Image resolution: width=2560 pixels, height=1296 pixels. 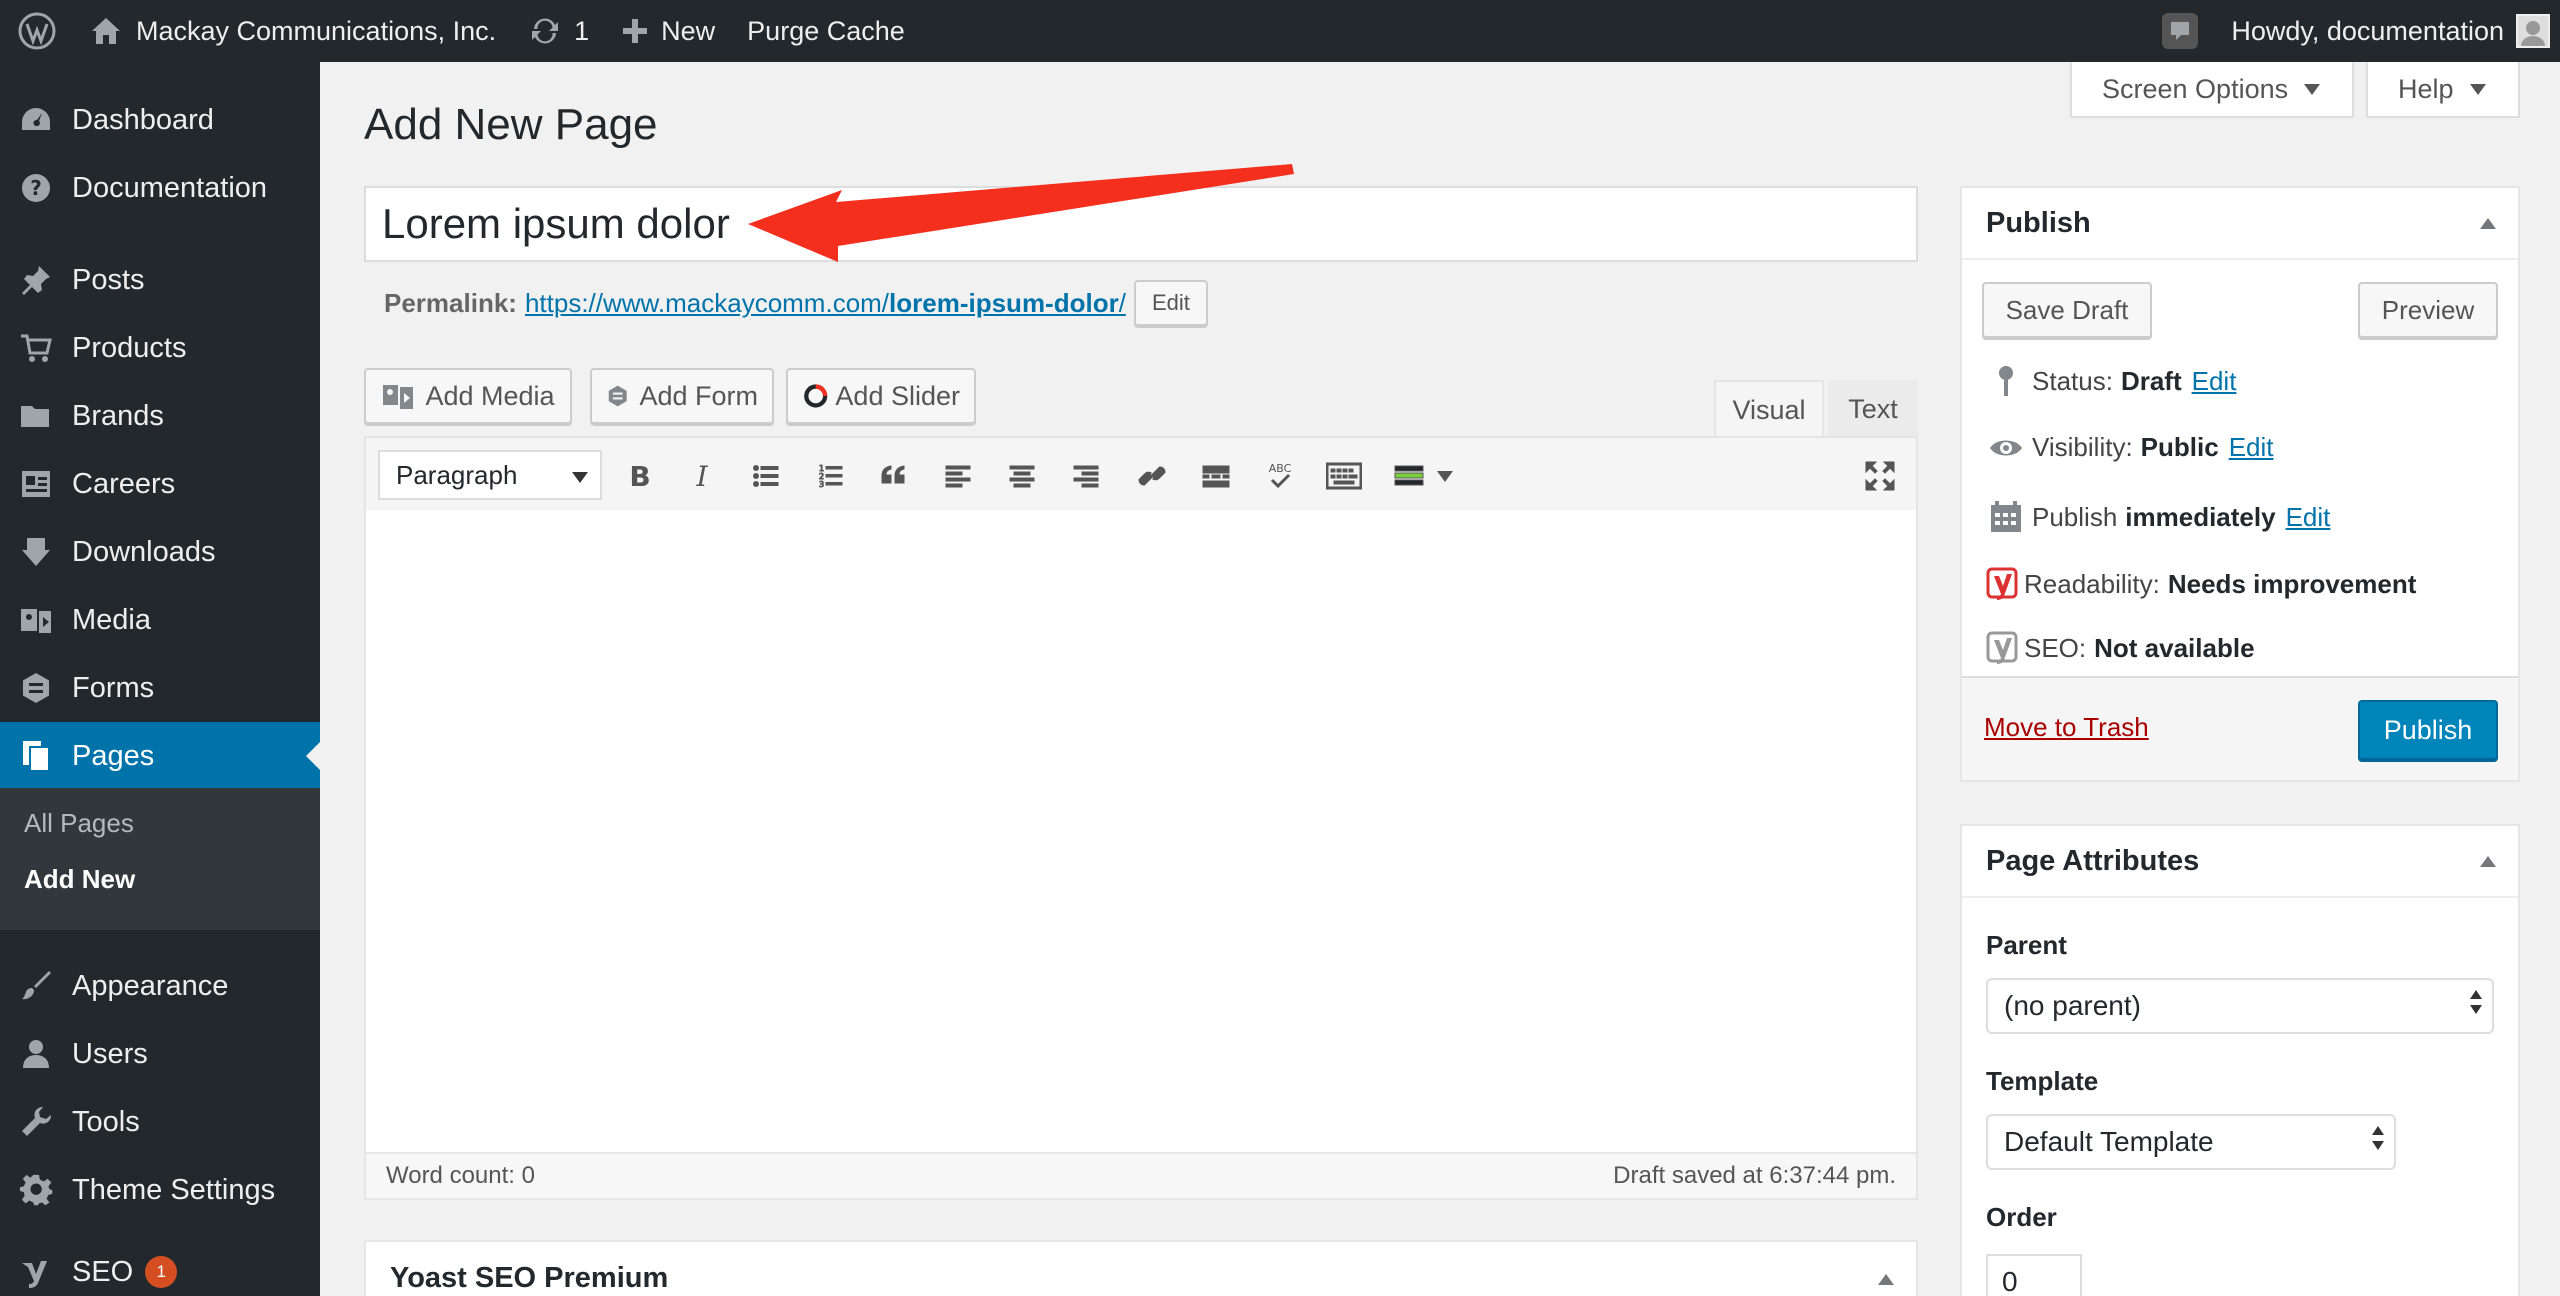 What do you see at coordinates (160, 484) in the screenshot?
I see `sidebar-item-careers: Careers` at bounding box center [160, 484].